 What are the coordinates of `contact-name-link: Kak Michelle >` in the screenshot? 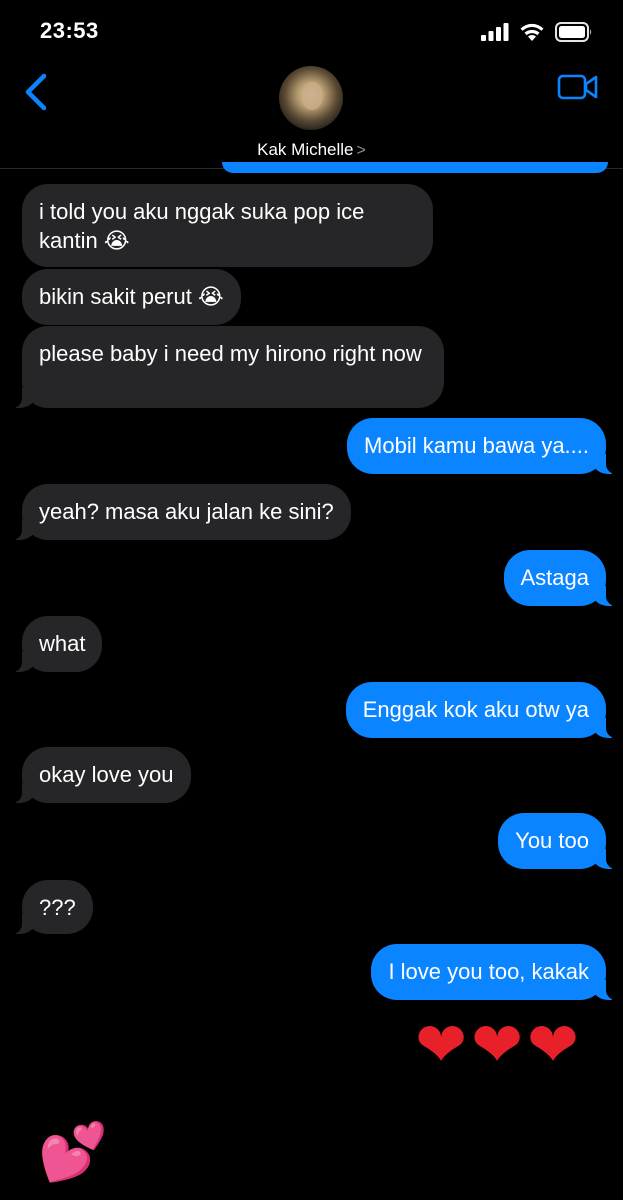 It's located at (311, 150).